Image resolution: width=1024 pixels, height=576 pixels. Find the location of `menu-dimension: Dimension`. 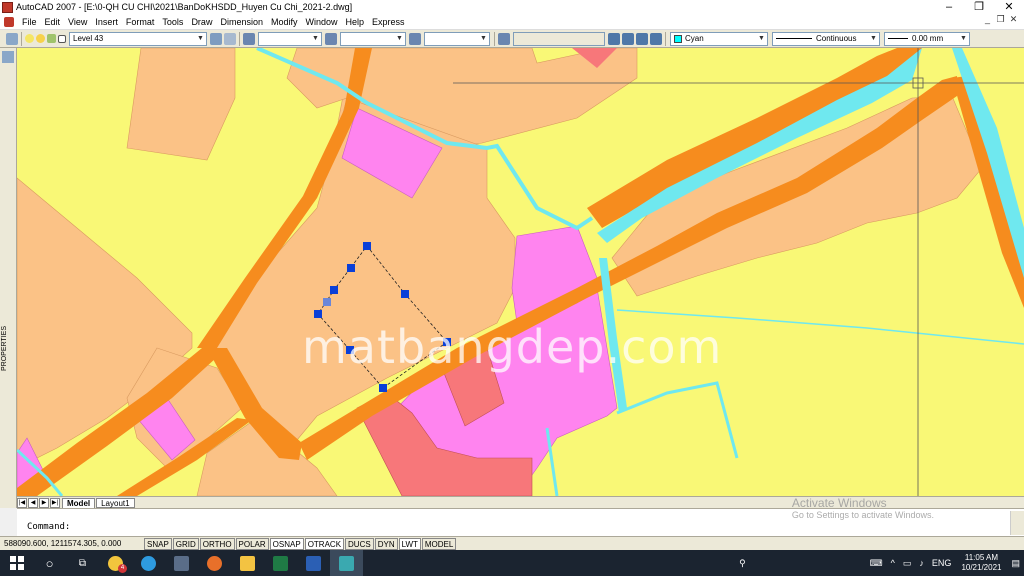

menu-dimension: Dimension is located at coordinates (241, 22).